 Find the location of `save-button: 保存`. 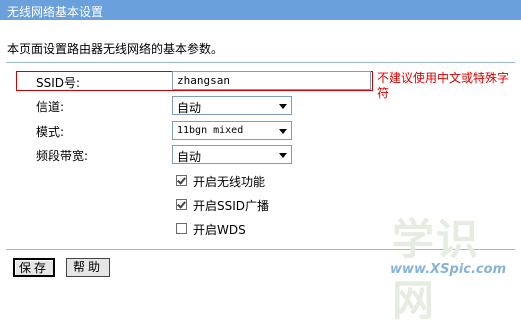

save-button: 保存 is located at coordinates (34, 267).